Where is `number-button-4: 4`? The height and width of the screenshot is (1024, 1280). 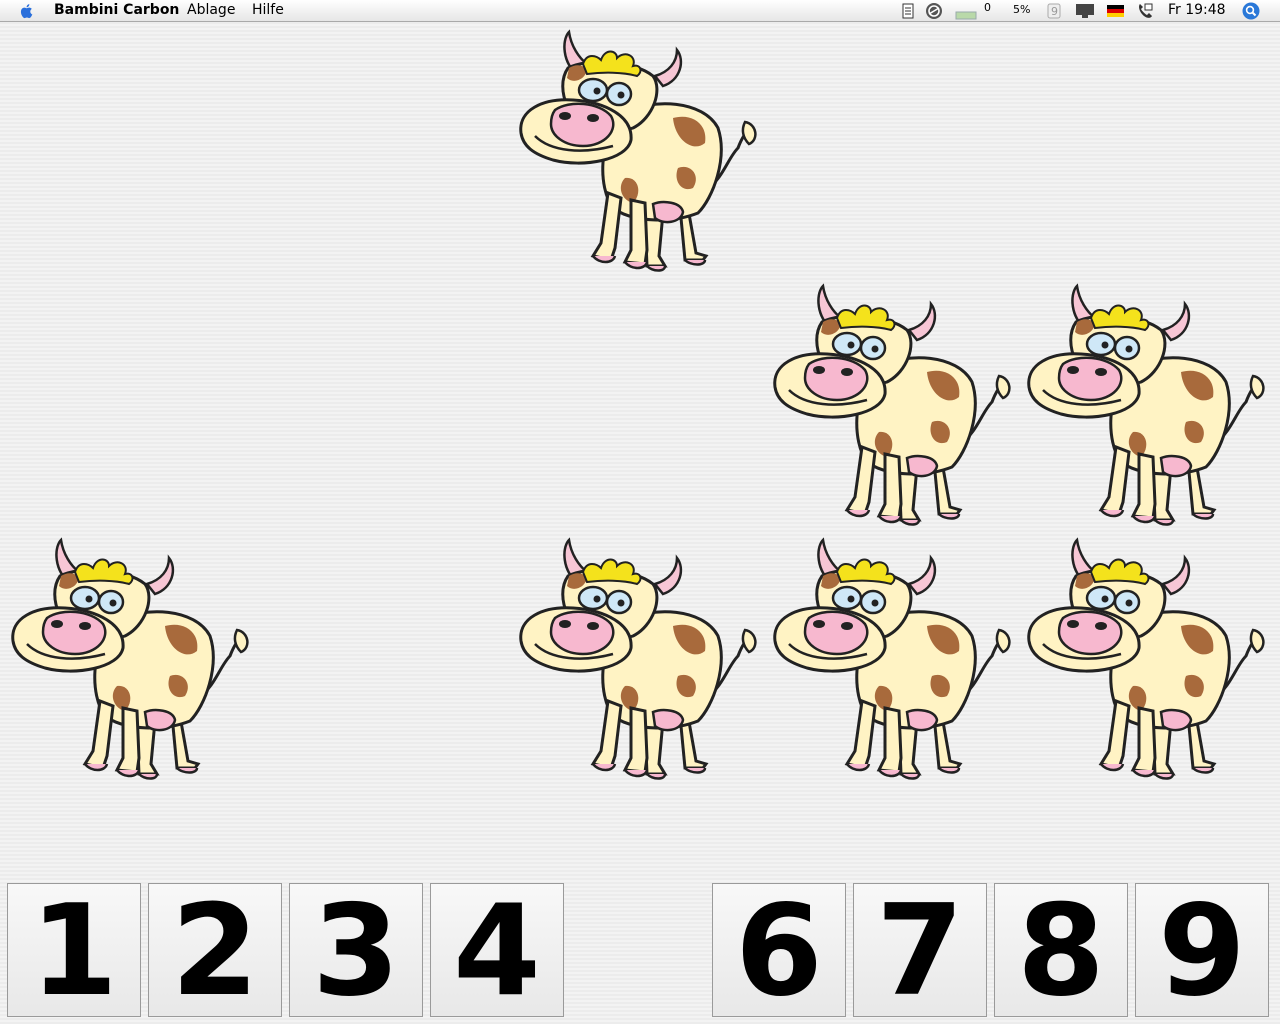
number-button-4: 4 is located at coordinates (497, 950).